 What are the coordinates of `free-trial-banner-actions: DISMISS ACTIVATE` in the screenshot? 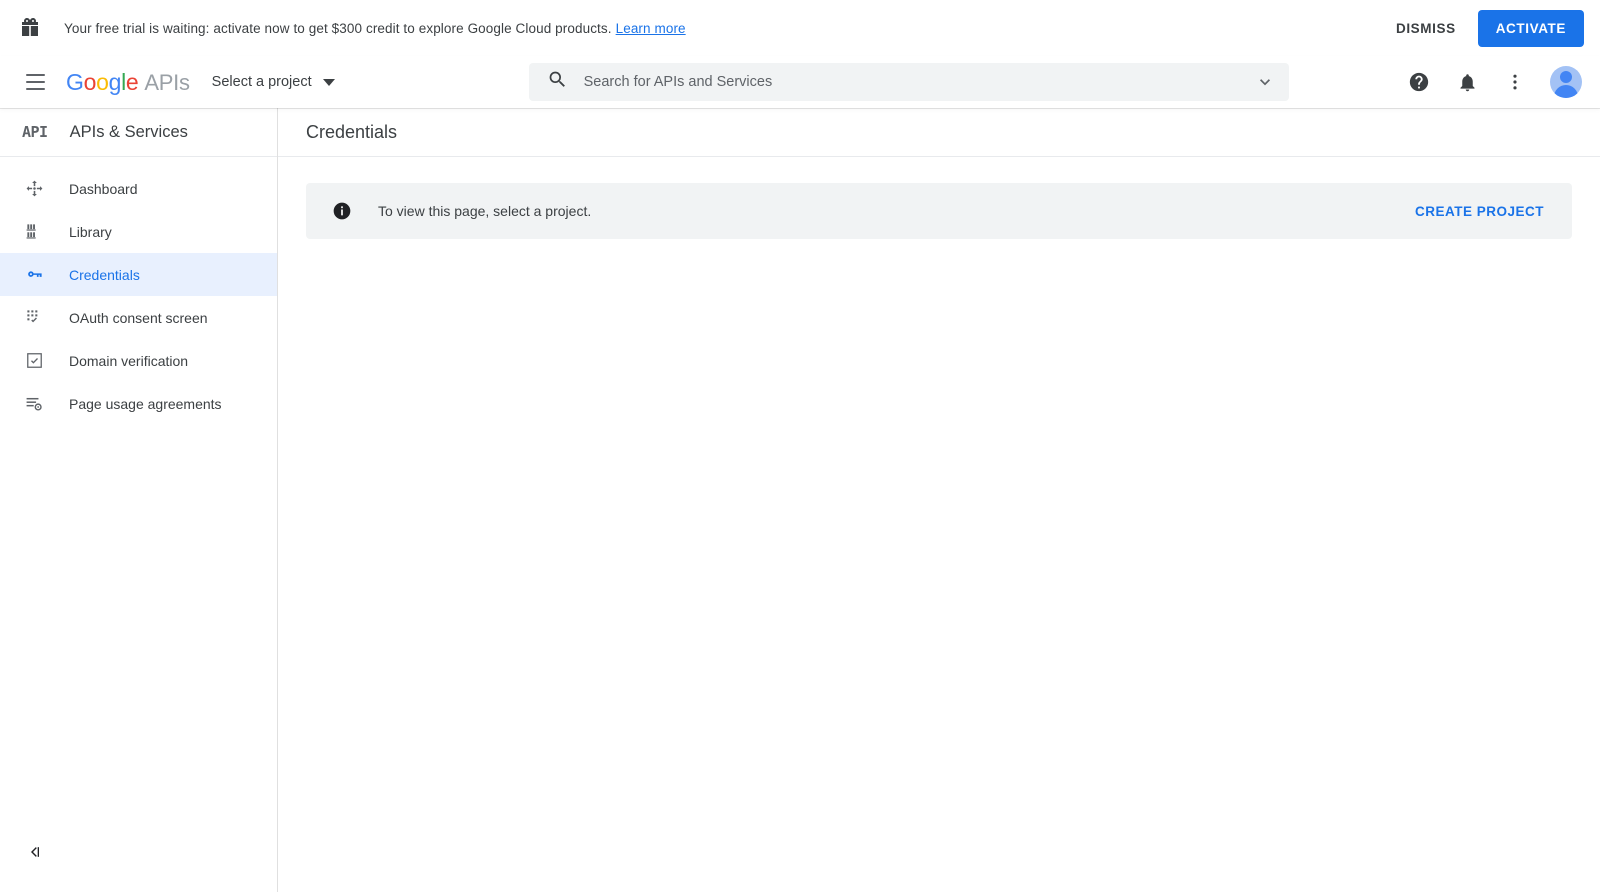 It's located at (1486, 28).